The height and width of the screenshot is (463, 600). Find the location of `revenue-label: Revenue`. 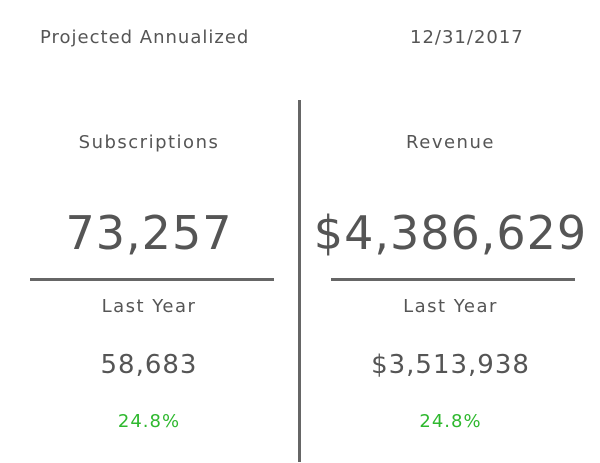

revenue-label: Revenue is located at coordinates (450, 142).